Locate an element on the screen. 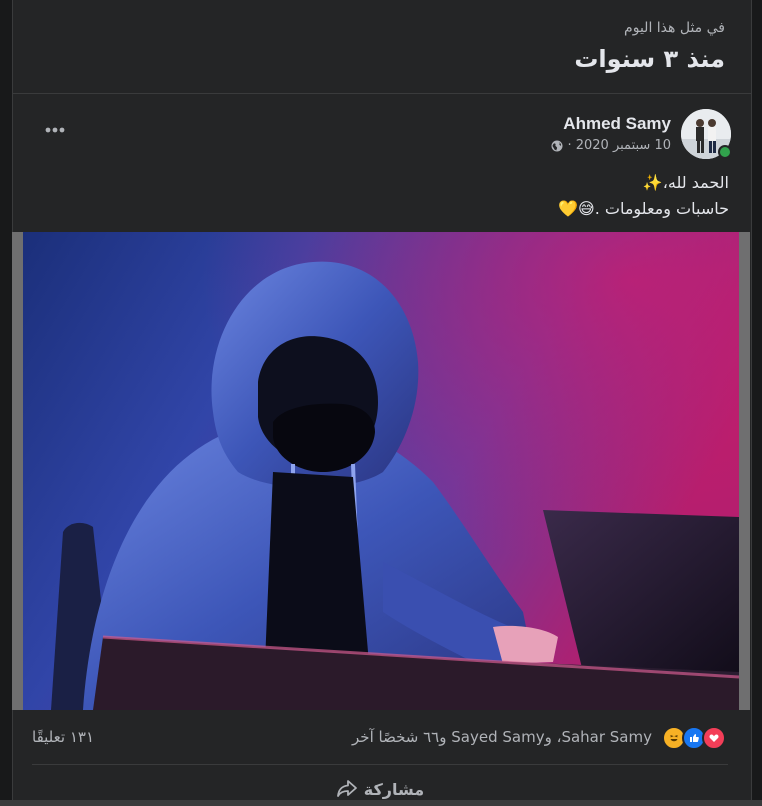 The image size is (762, 806). more-options-icon is located at coordinates (55, 130).